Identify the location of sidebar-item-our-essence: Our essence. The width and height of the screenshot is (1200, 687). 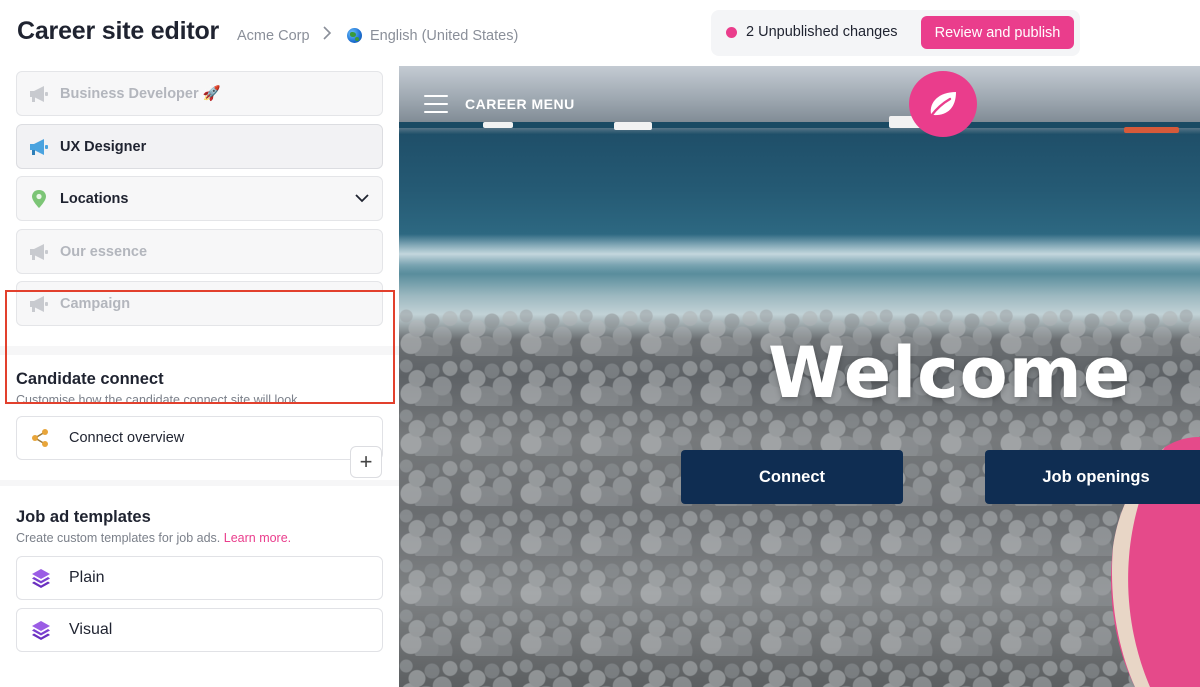
(199, 251).